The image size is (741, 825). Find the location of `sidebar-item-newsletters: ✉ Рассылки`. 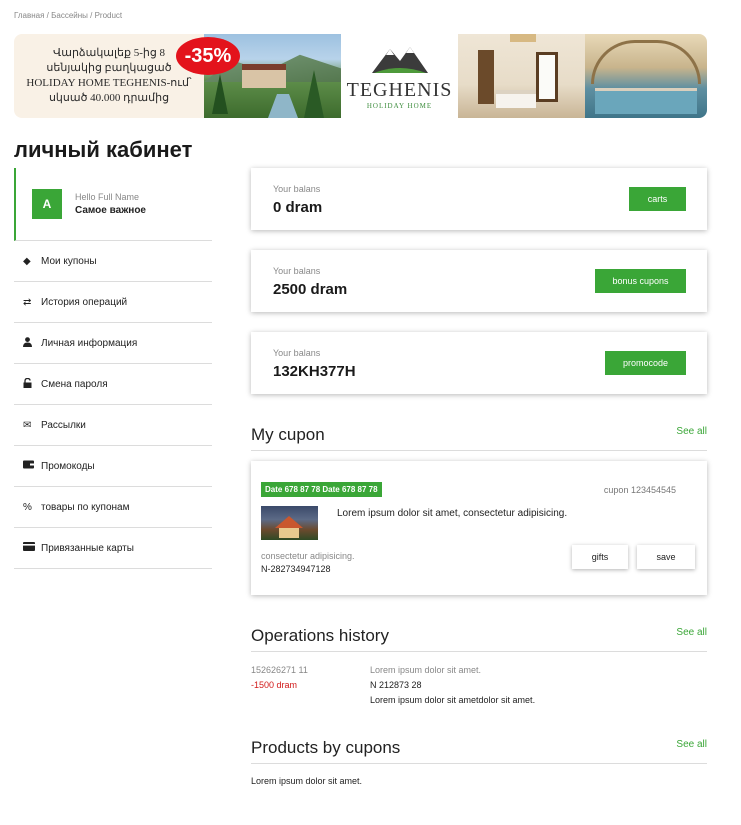

sidebar-item-newsletters: ✉ Рассылки is located at coordinates (113, 425).